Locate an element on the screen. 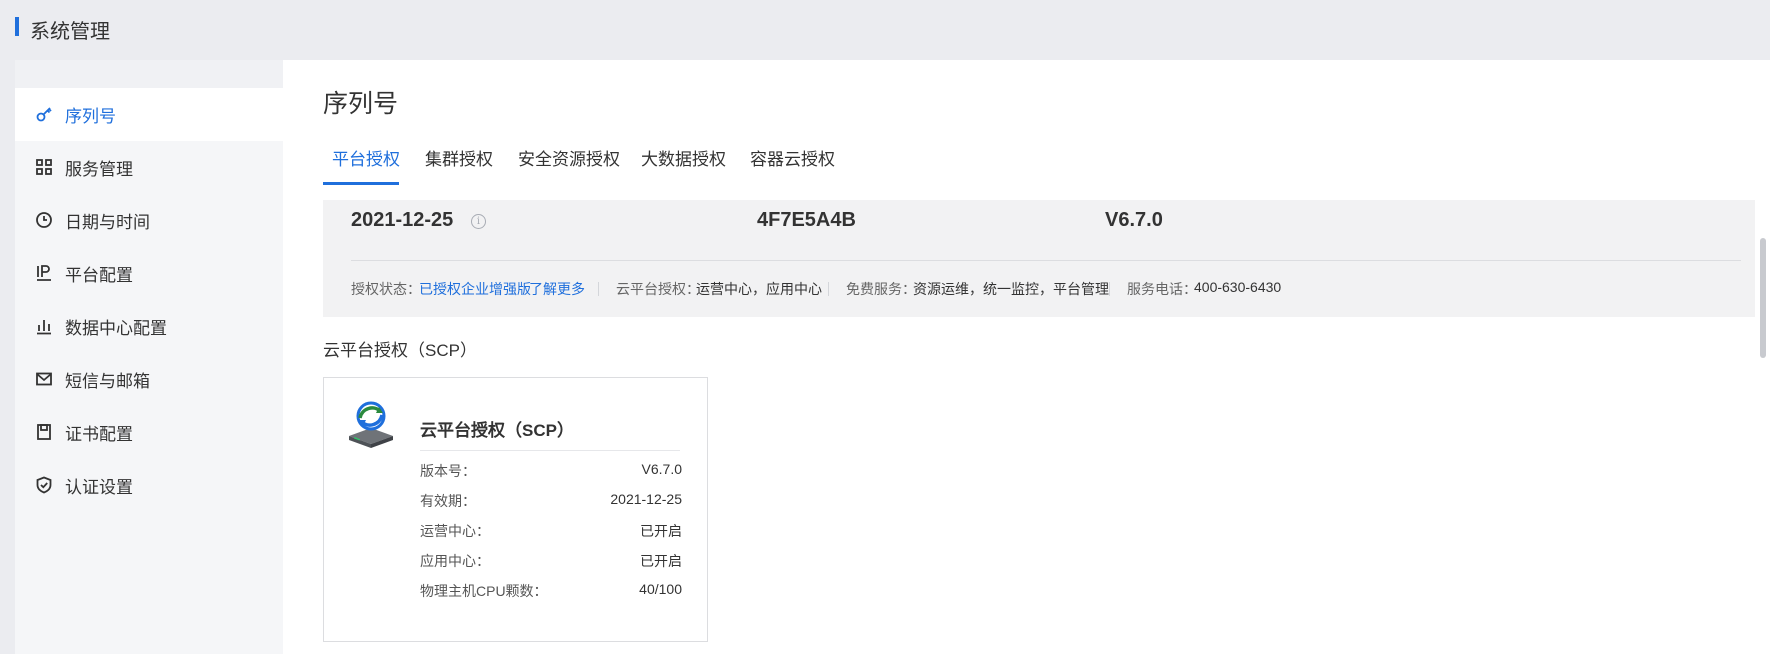  section-title: 云平台授权（SCP） is located at coordinates (400, 350).